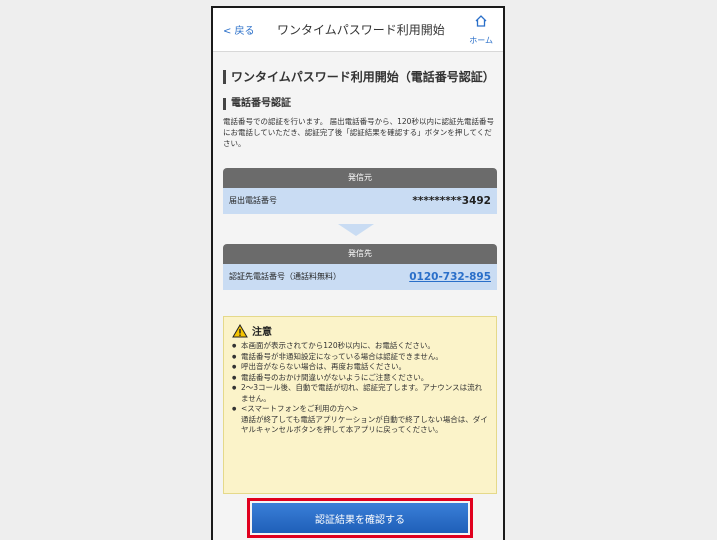 Image resolution: width=717 pixels, height=540 pixels. What do you see at coordinates (361, 30) in the screenshot?
I see `page-title: ワンタイムパスワード利用開始` at bounding box center [361, 30].